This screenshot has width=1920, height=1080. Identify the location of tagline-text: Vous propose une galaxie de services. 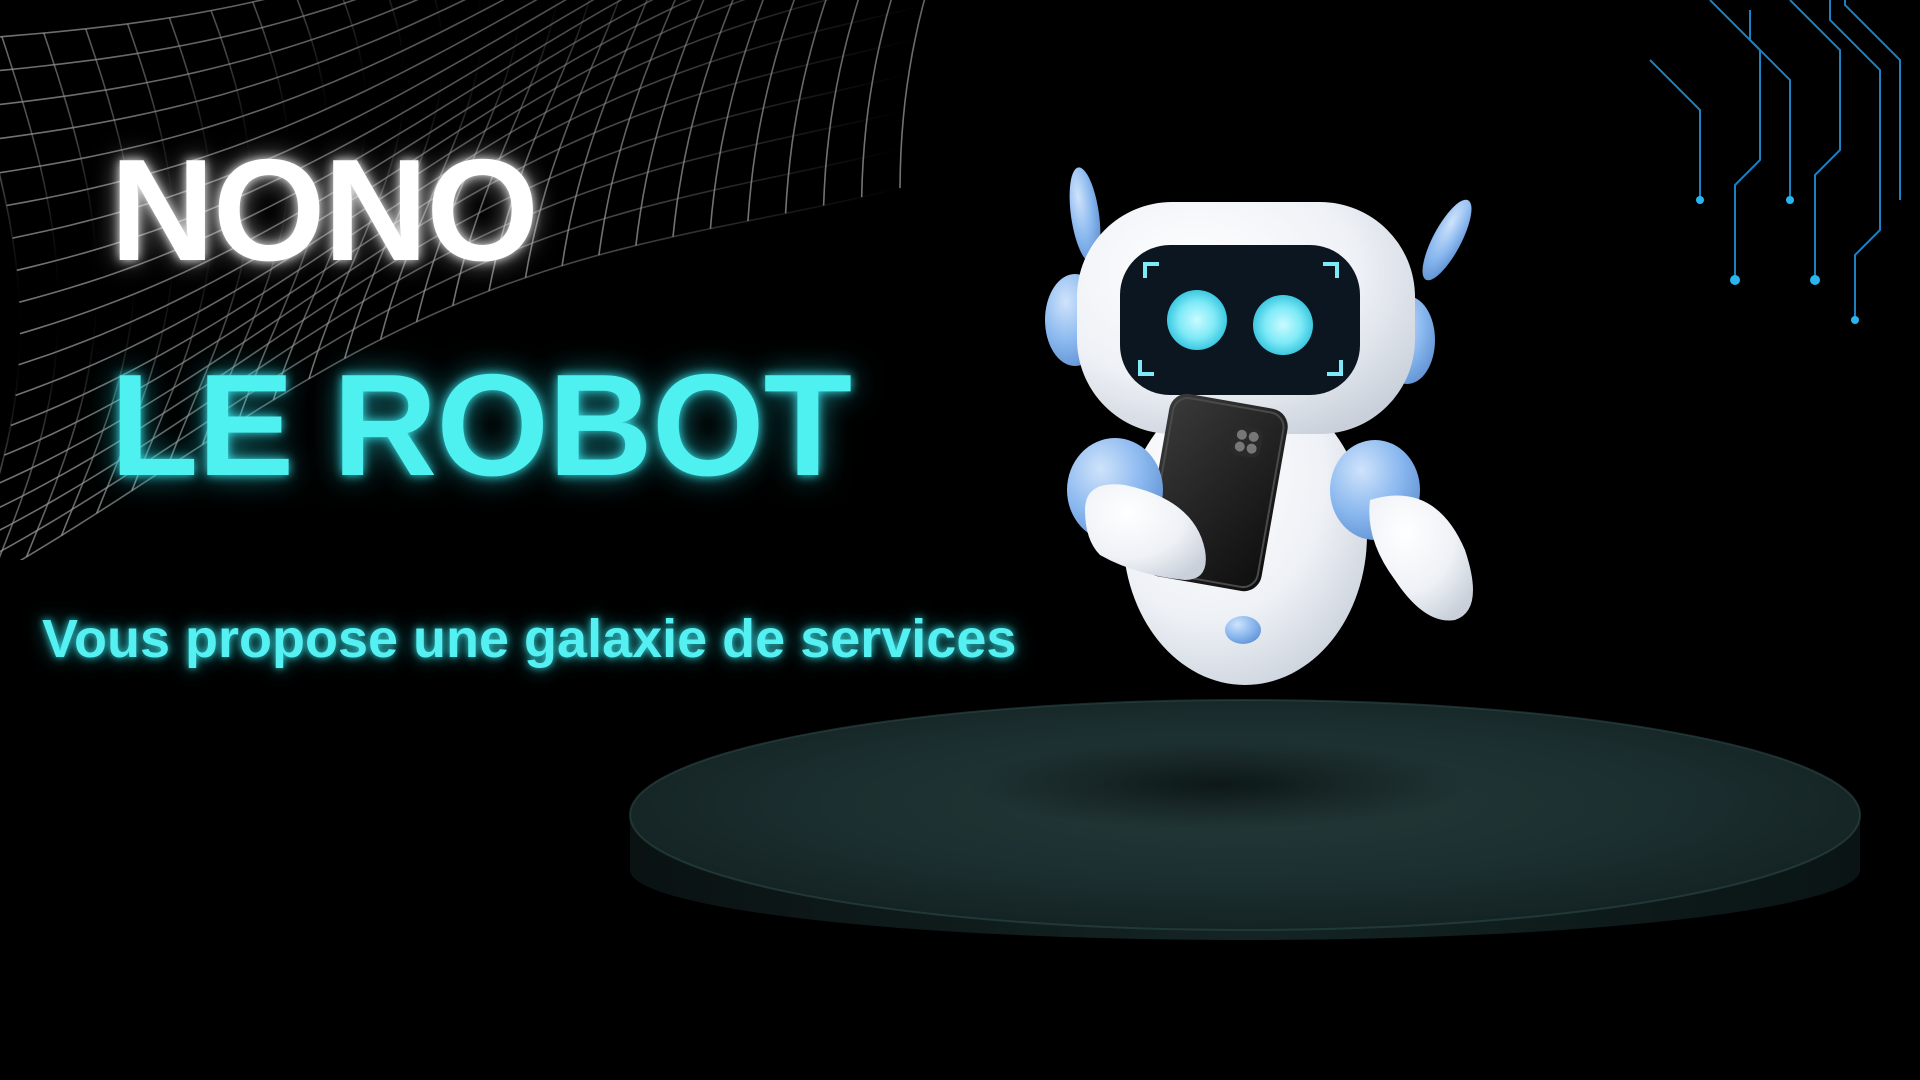
(529, 639).